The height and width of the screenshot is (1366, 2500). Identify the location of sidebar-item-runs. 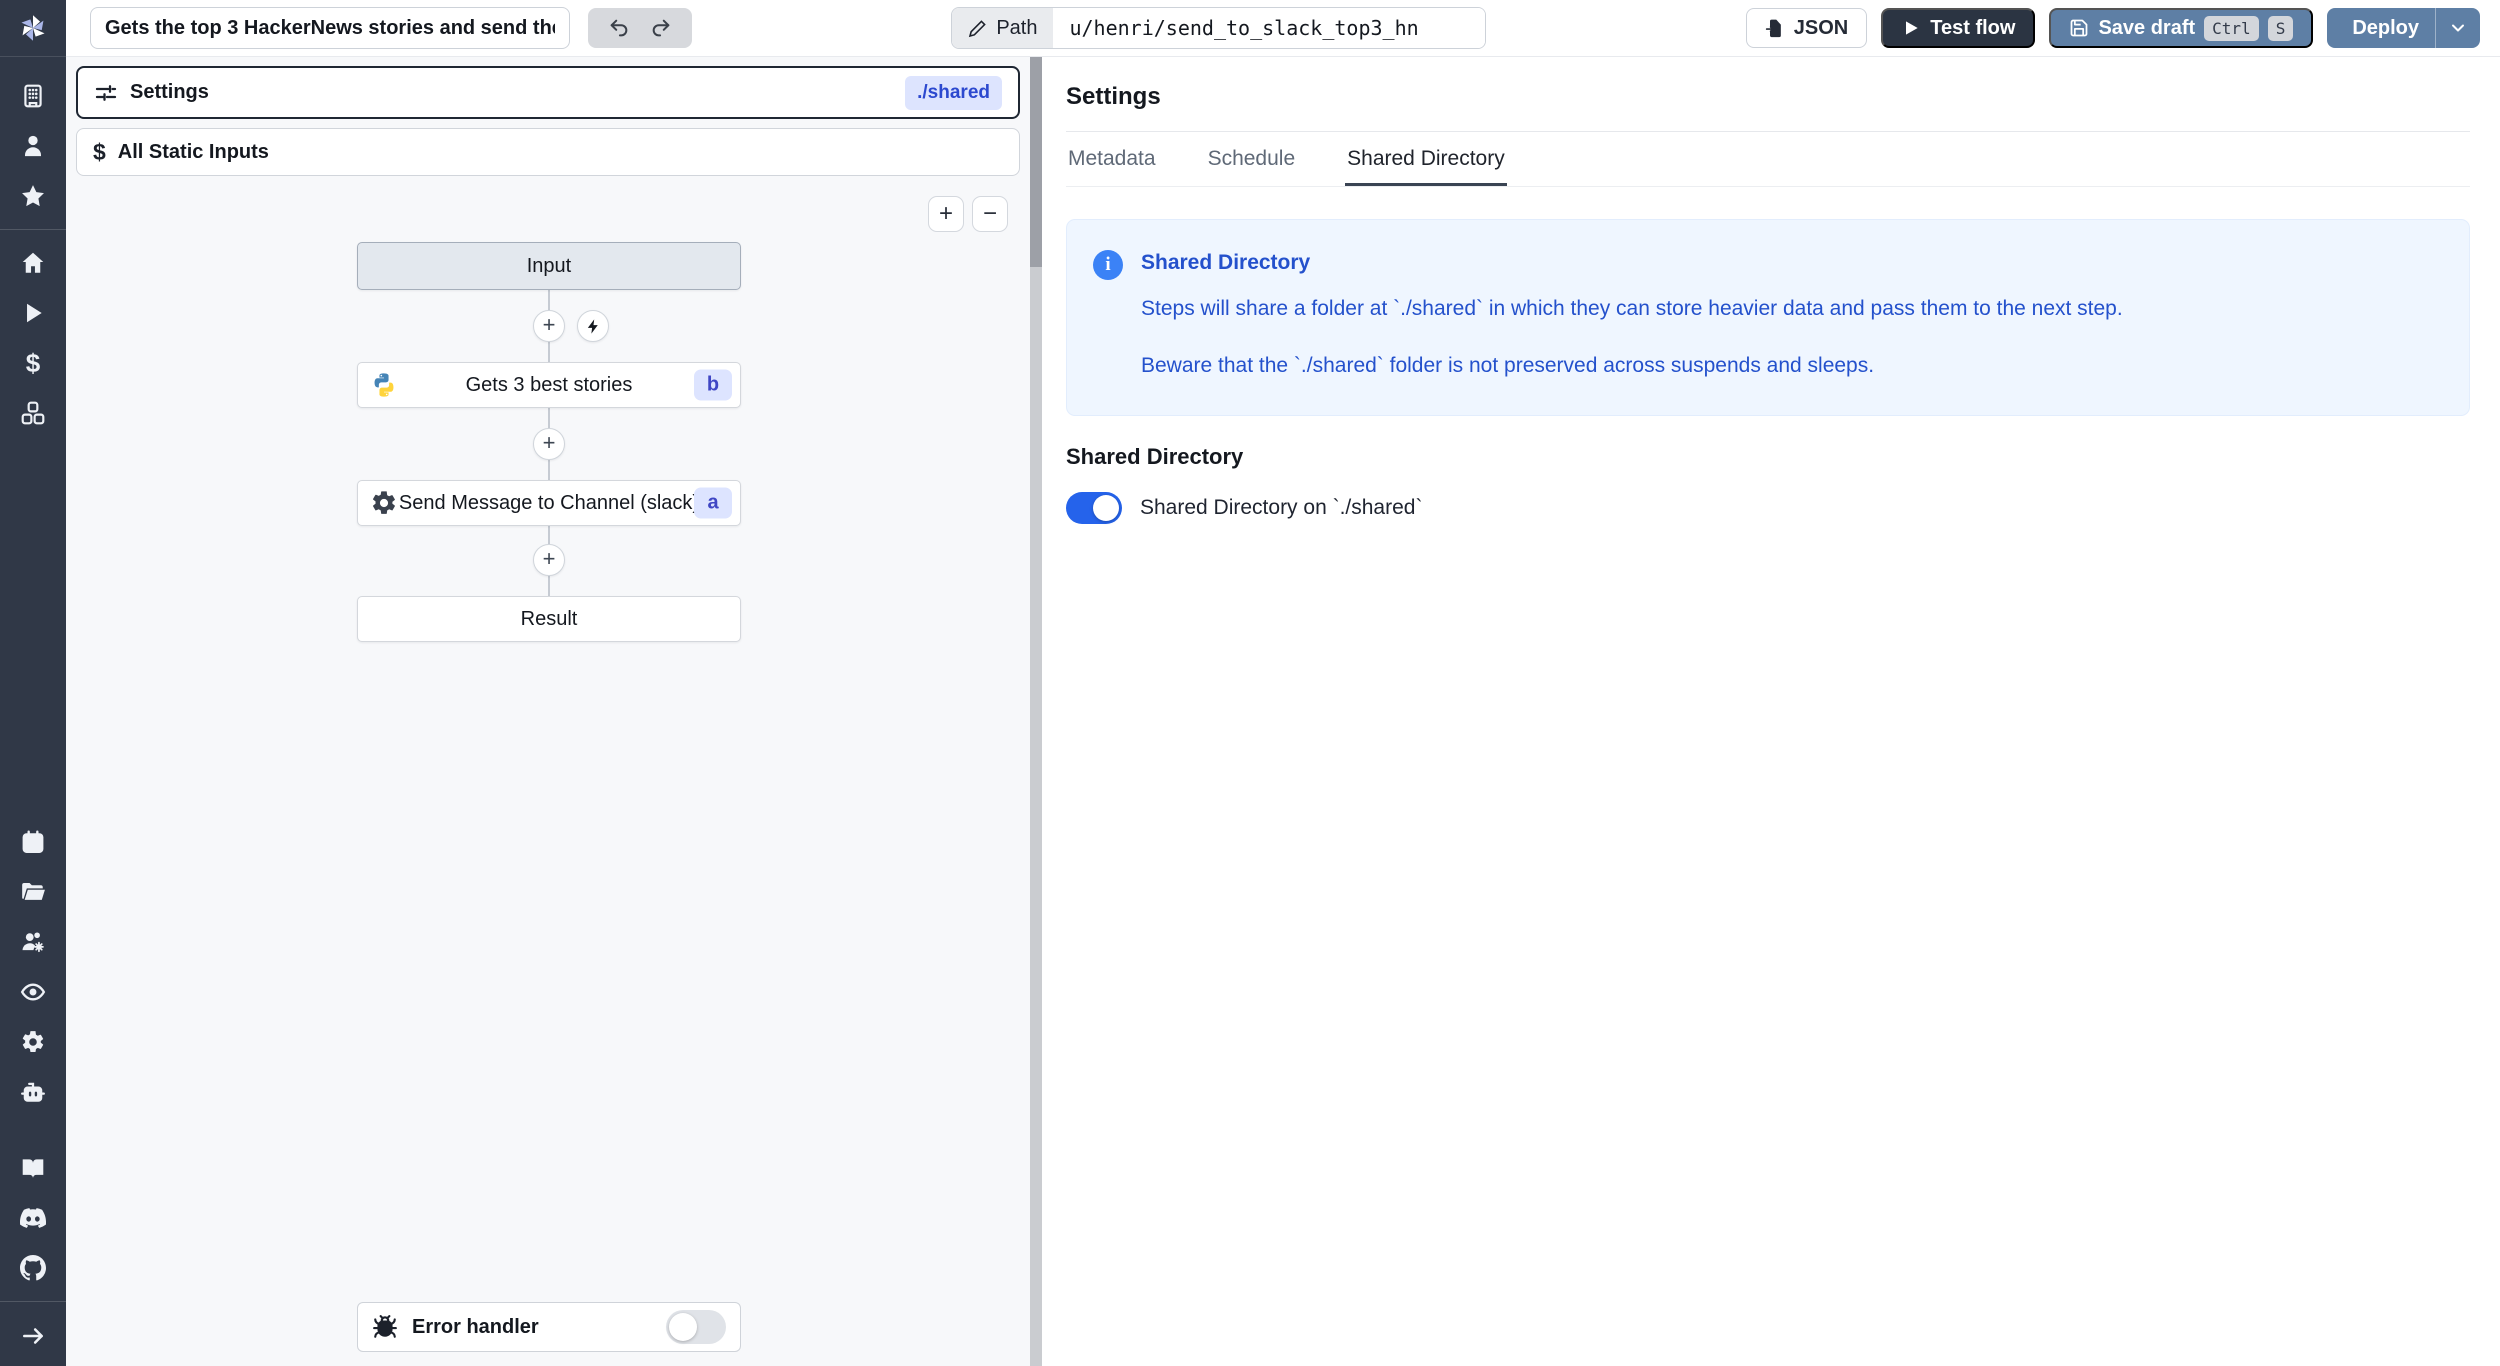
(33, 313).